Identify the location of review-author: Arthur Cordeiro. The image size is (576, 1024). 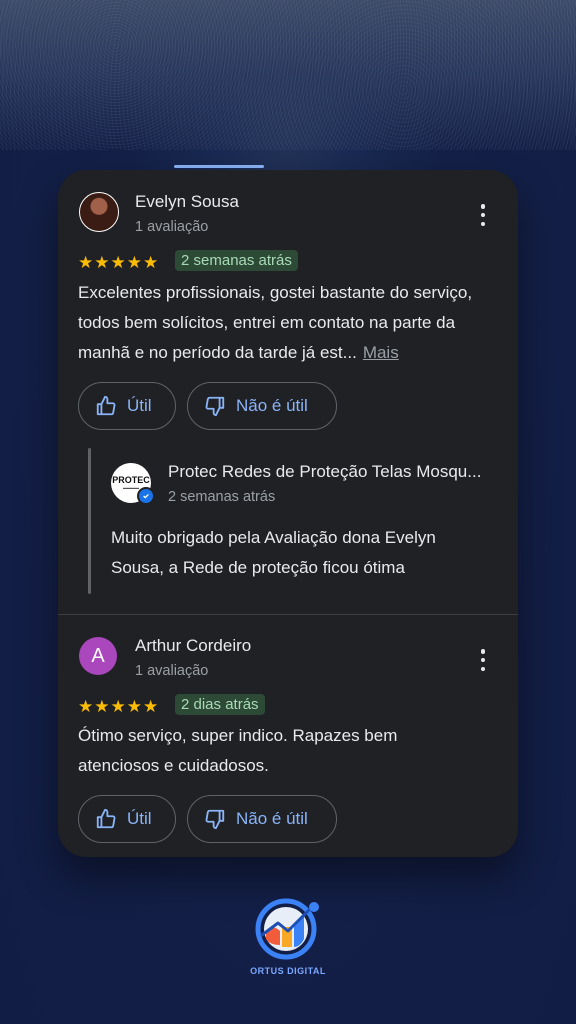
(193, 646).